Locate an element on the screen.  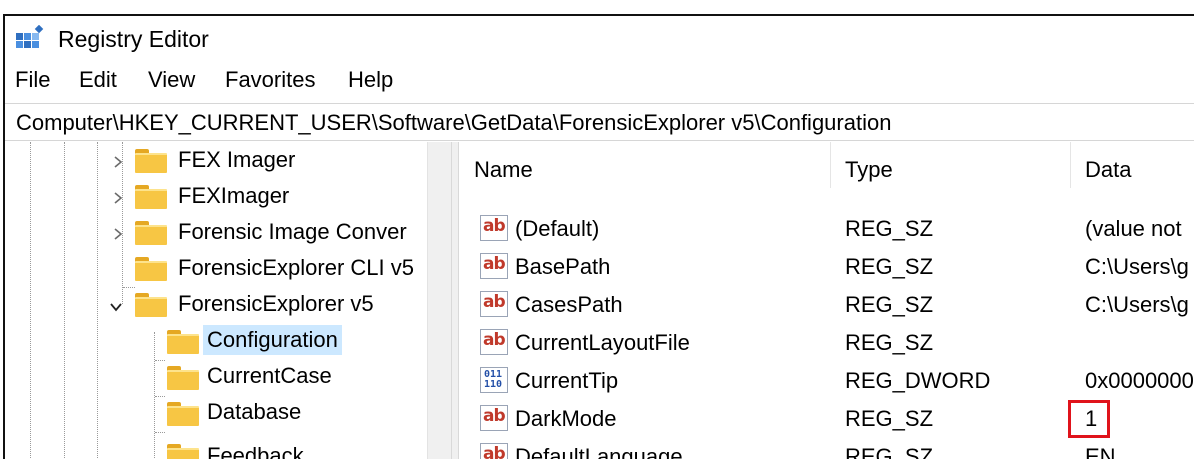
tree-item-label: CurrentCase is located at coordinates (269, 376).